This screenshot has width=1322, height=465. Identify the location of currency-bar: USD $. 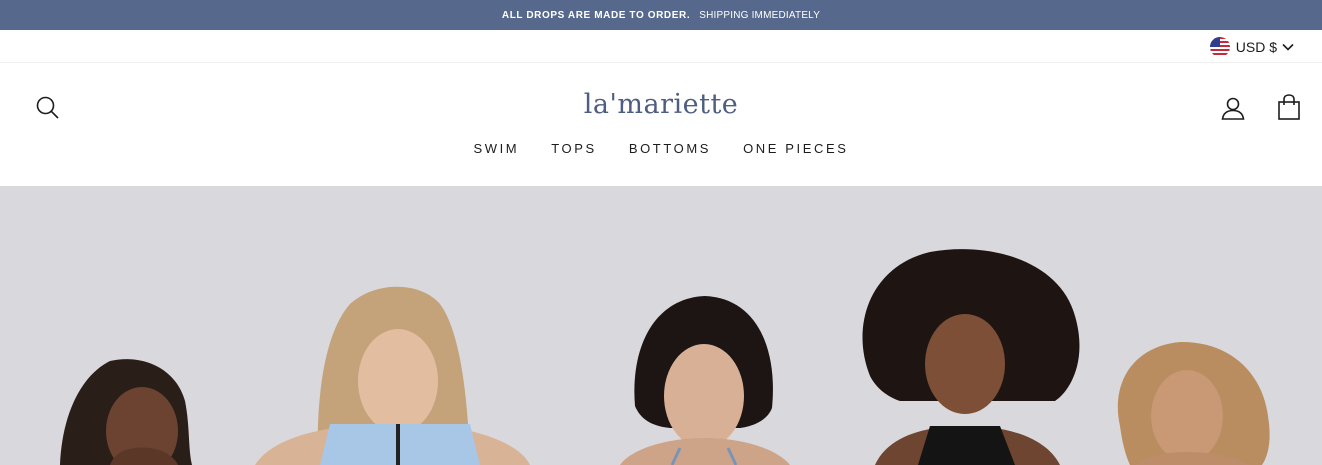
(661, 46).